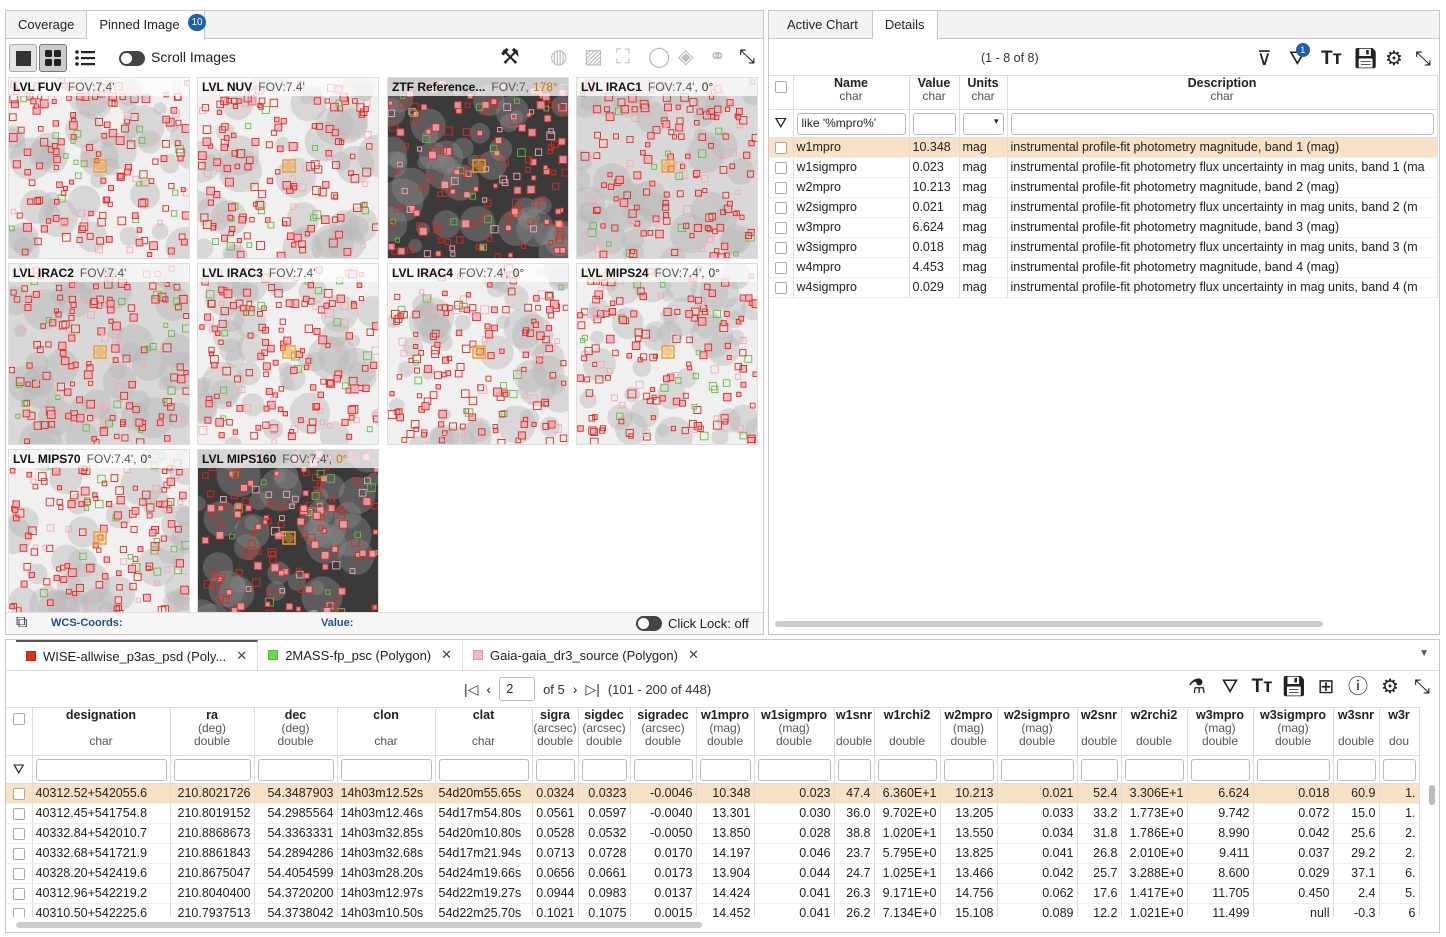  I want to click on next-page-icon: ›, so click(575, 689).